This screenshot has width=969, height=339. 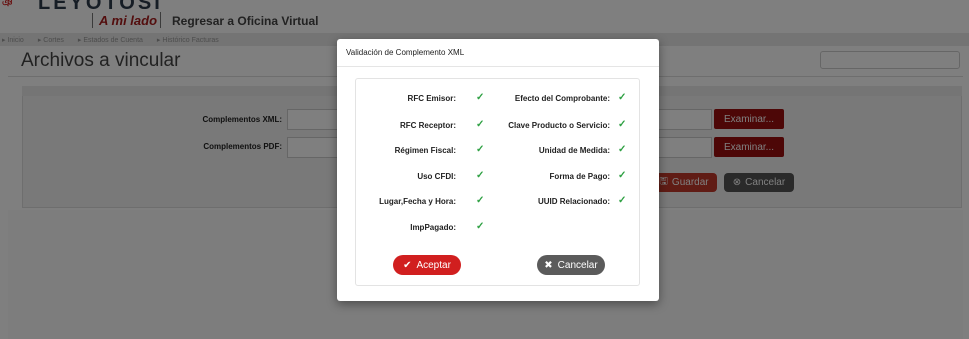 I want to click on modal-title: Validación de Complemento XML, so click(x=405, y=52).